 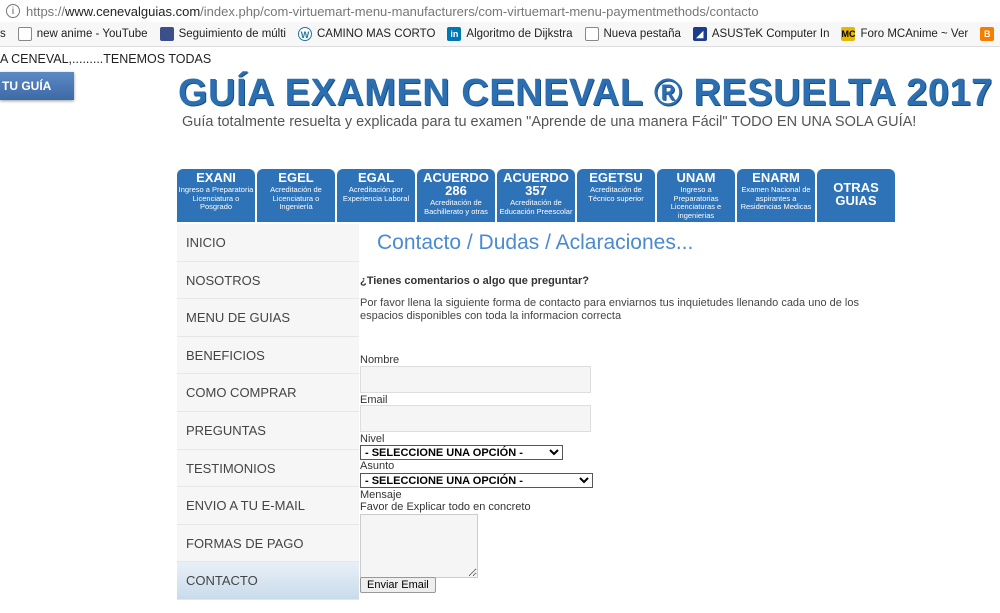 I want to click on mensaje-label: Mensaje, so click(x=381, y=495).